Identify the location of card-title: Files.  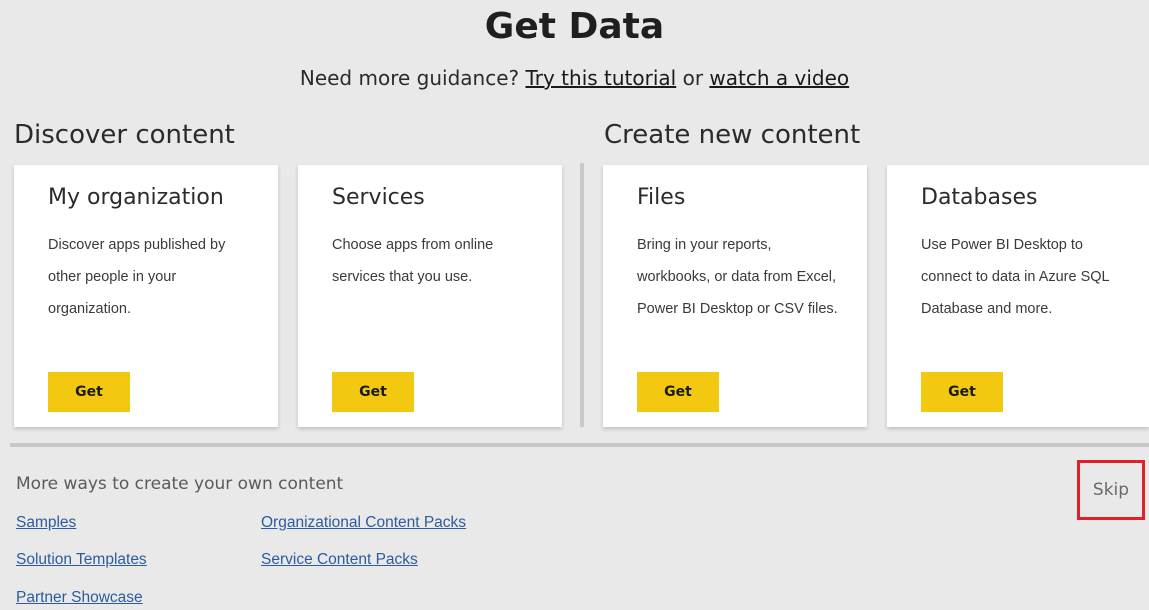
(661, 197).